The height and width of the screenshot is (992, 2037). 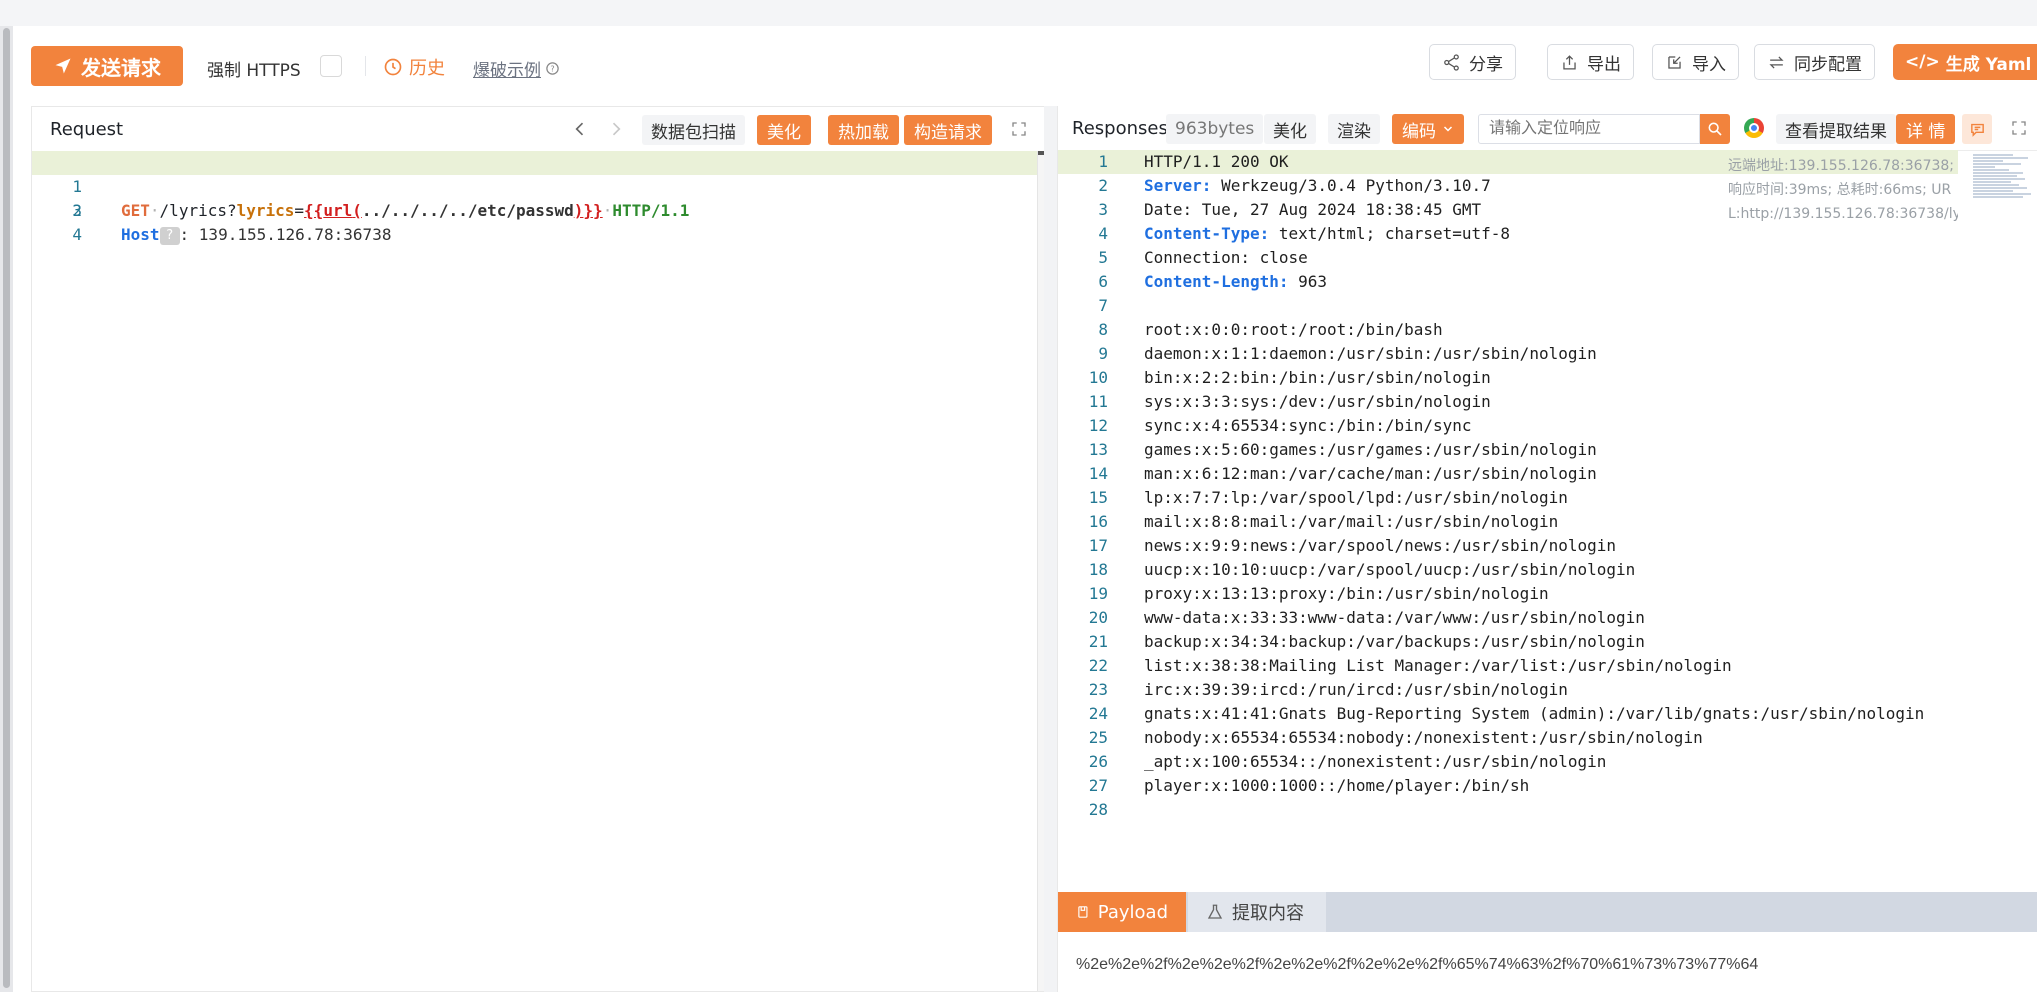 I want to click on line-number: 13, so click(x=1098, y=449).